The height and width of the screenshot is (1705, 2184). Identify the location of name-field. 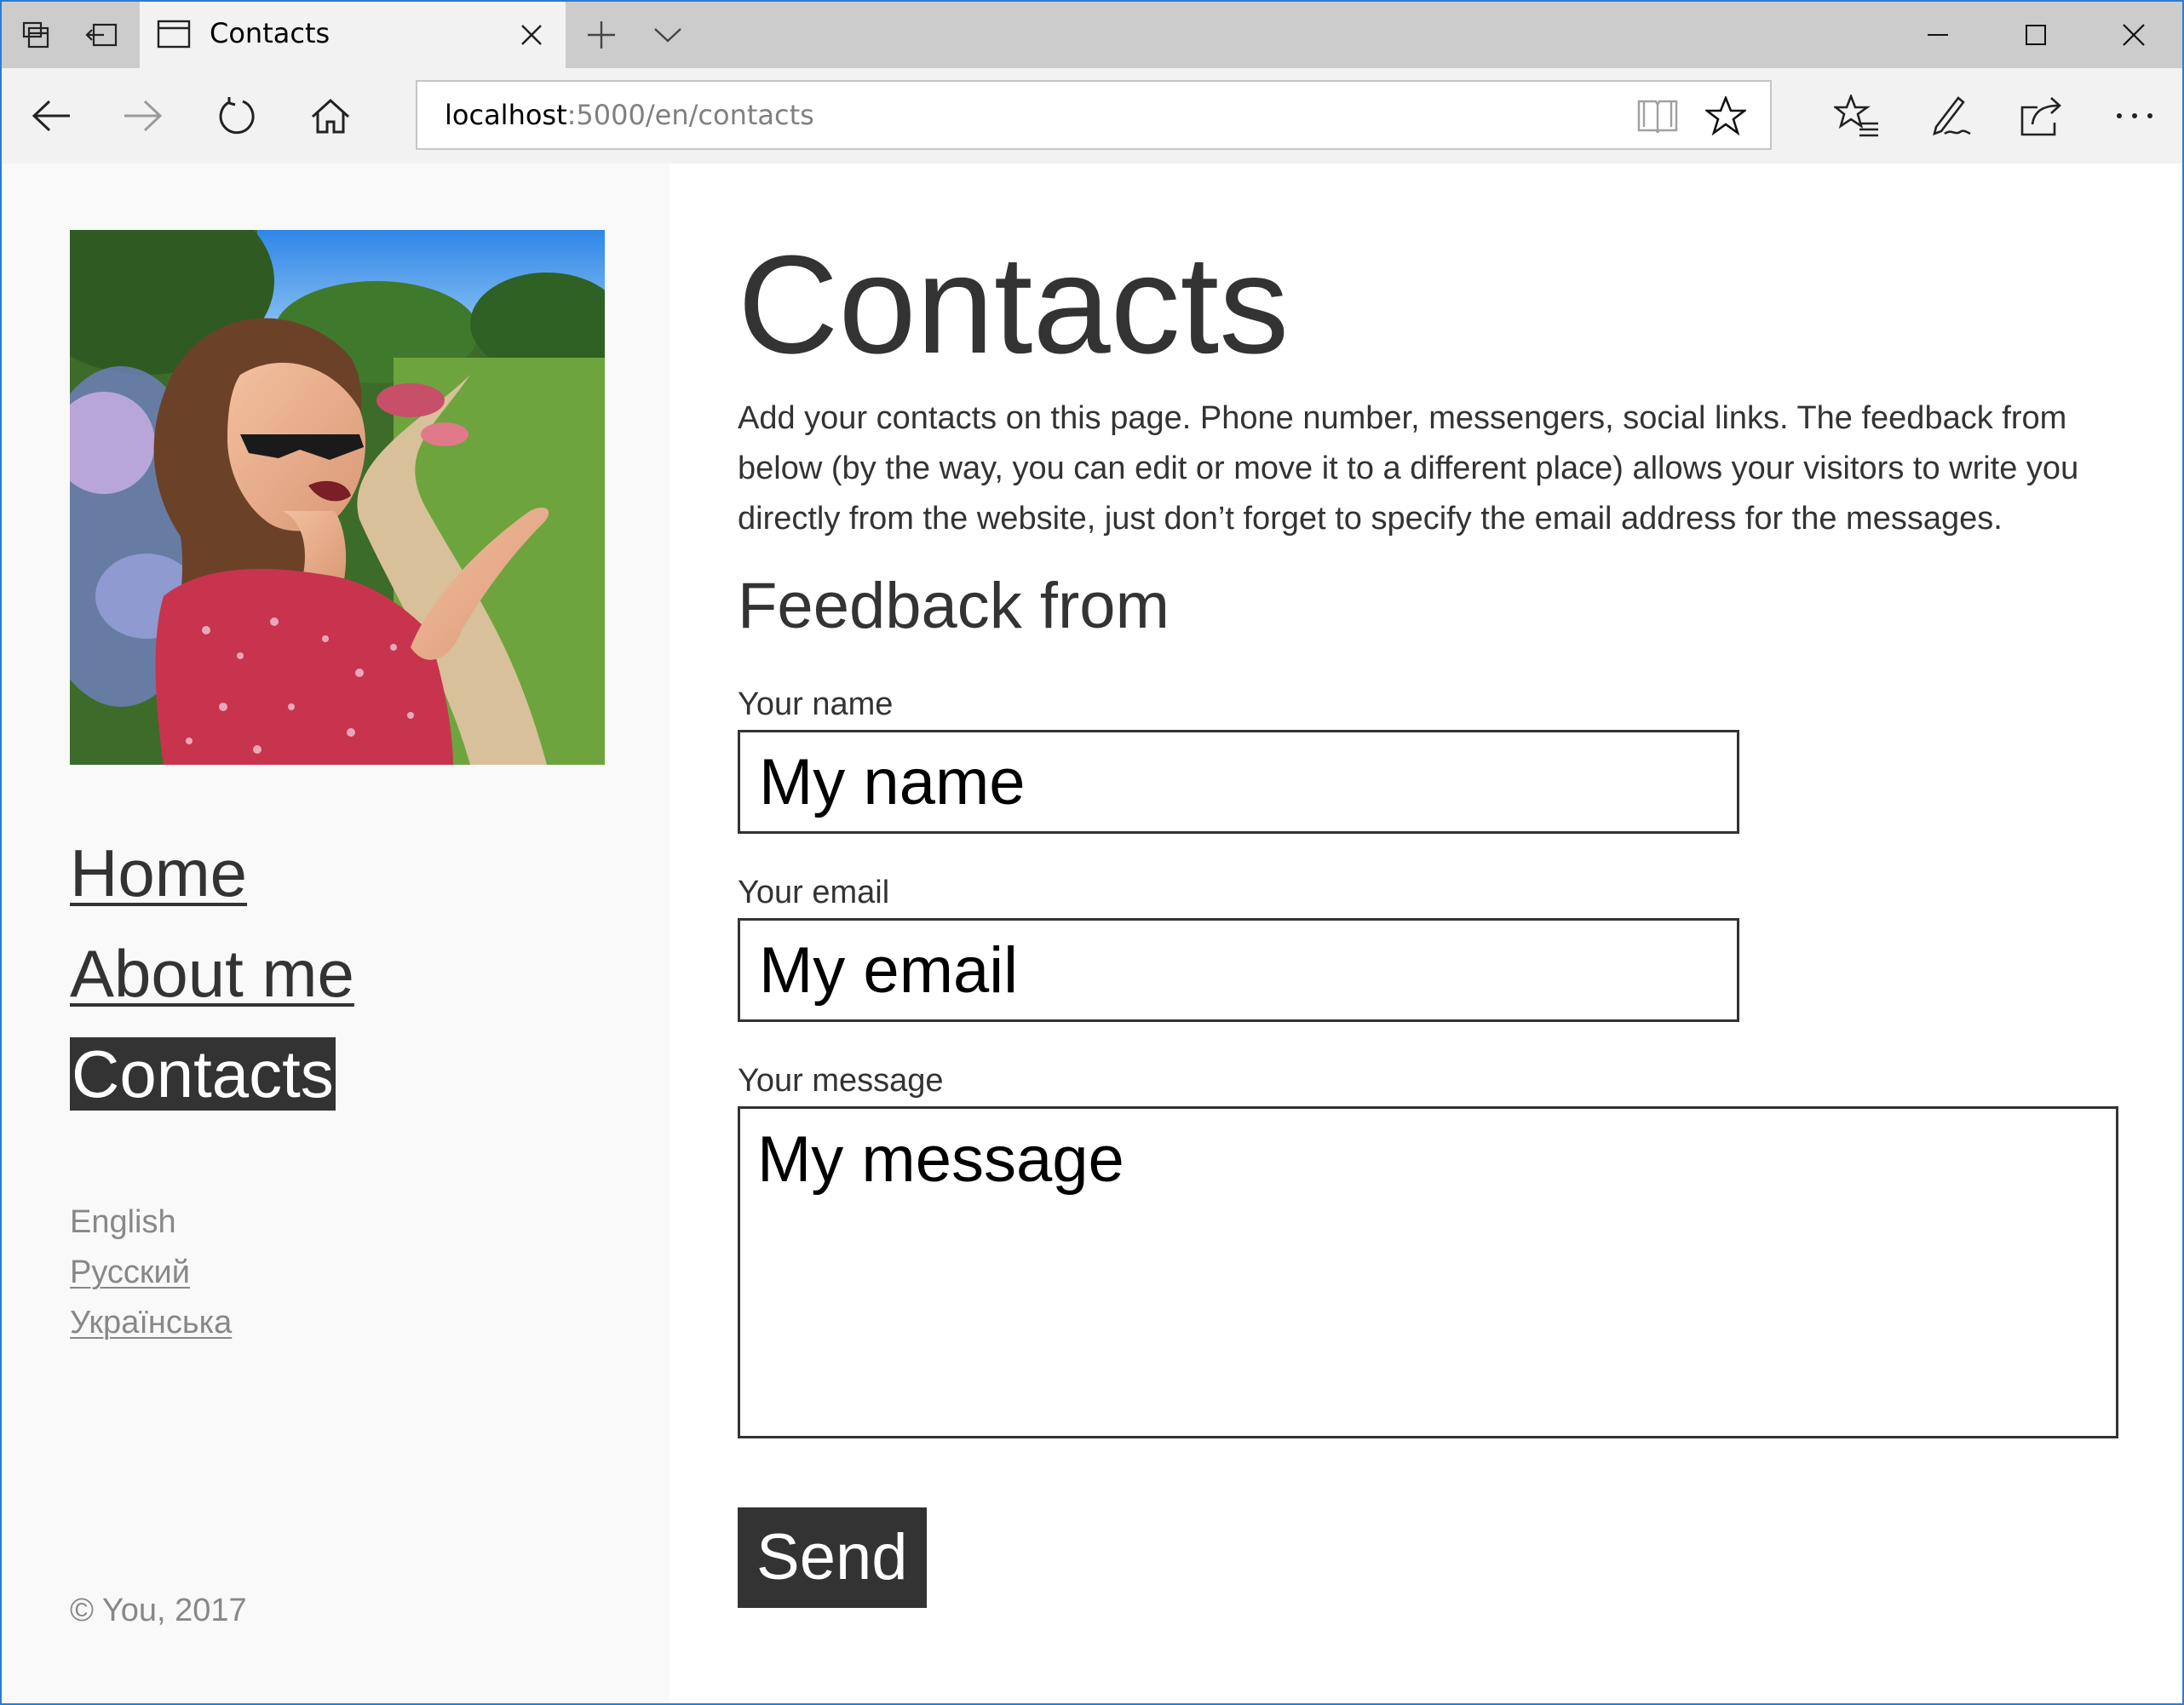
(1238, 782).